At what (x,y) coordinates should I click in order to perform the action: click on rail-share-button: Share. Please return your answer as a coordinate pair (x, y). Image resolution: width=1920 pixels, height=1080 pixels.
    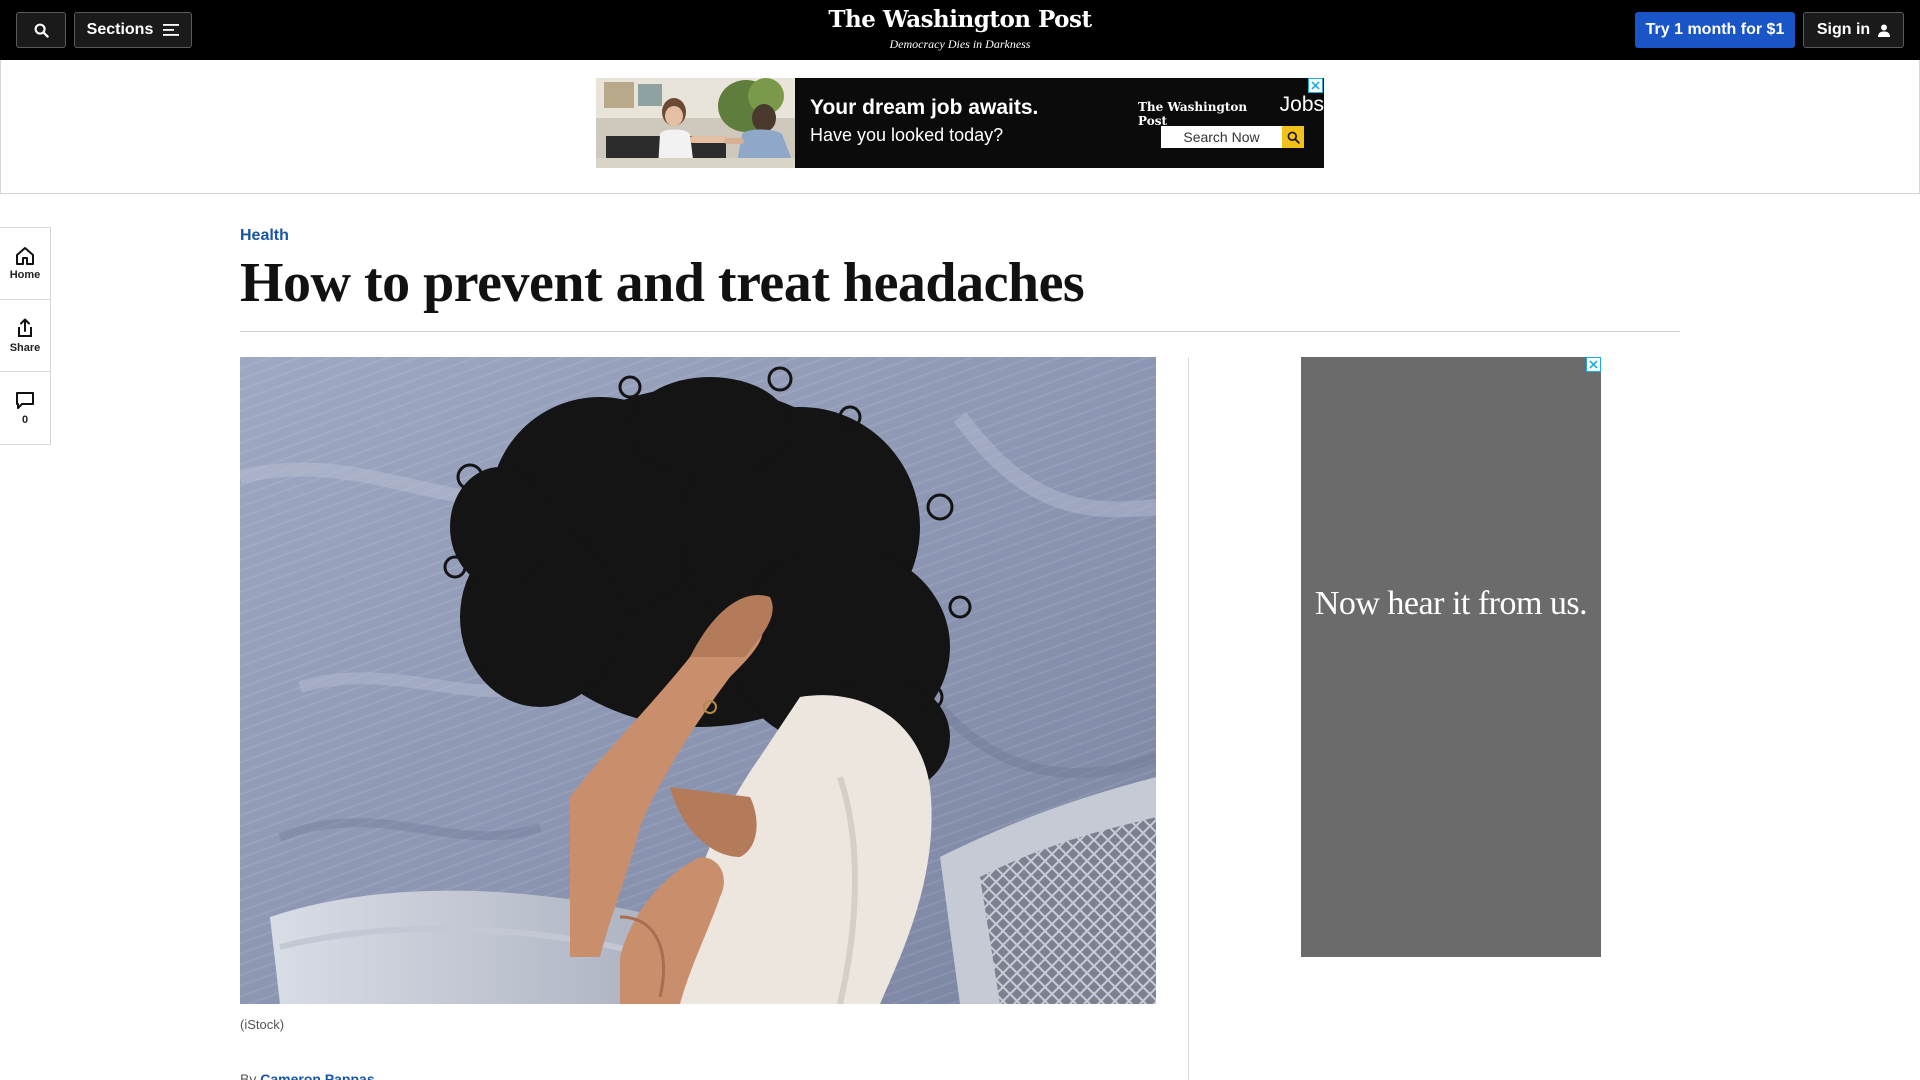
    Looking at the image, I should click on (25, 336).